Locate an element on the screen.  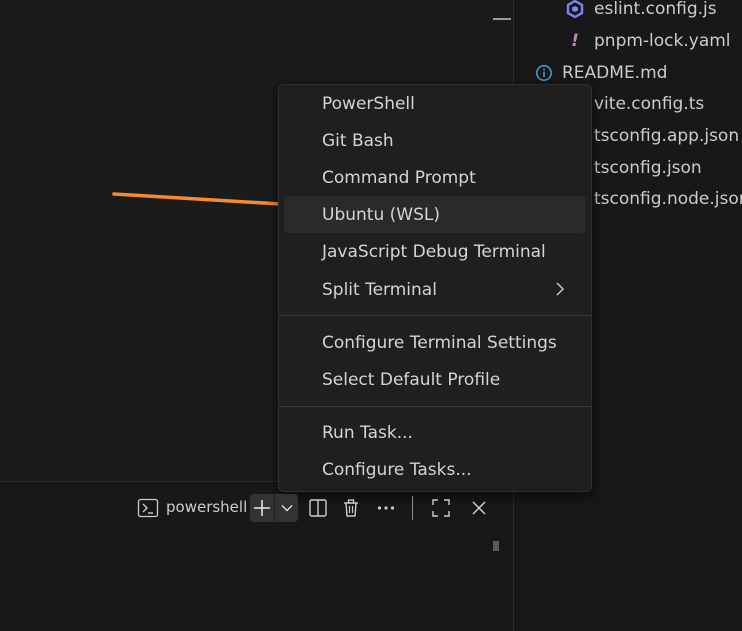
menu-item-powershell: PowerShell is located at coordinates (435, 103).